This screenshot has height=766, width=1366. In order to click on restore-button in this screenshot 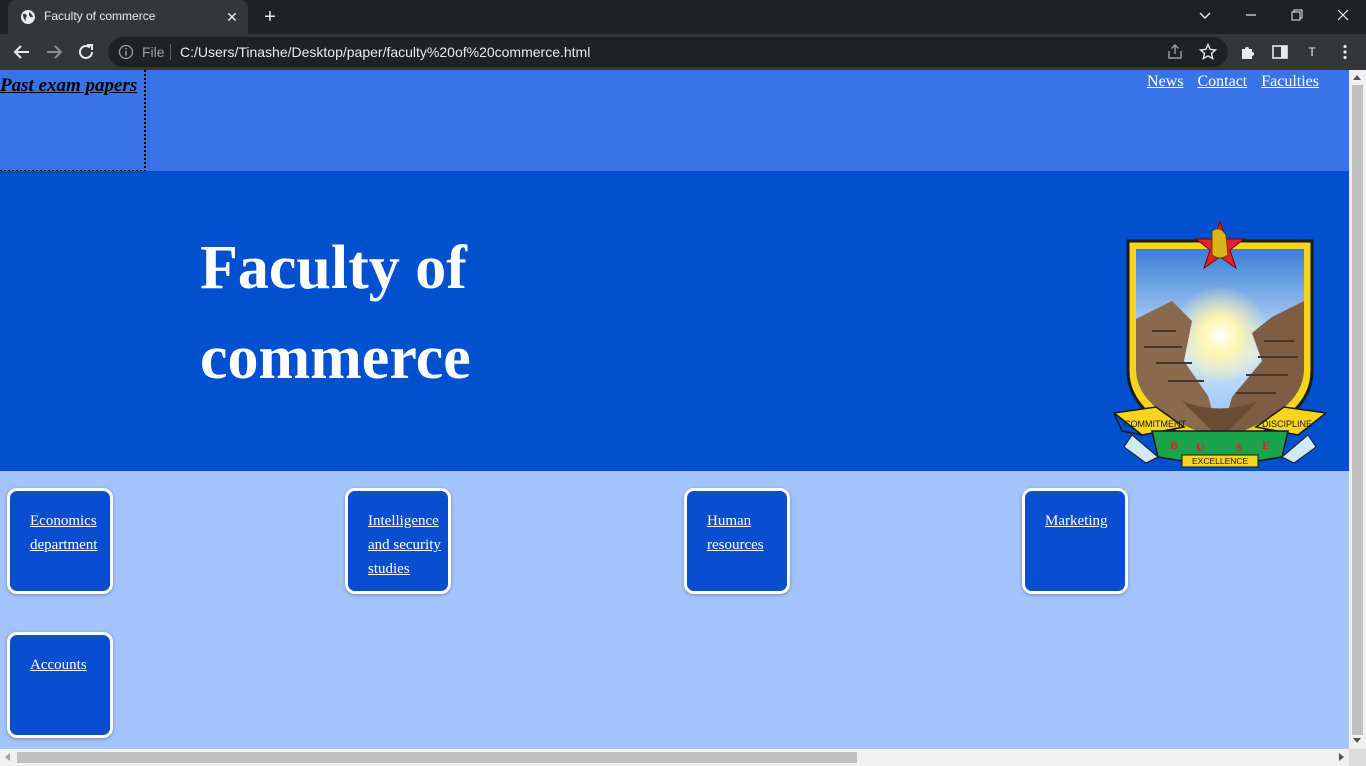, I will do `click(1297, 15)`.